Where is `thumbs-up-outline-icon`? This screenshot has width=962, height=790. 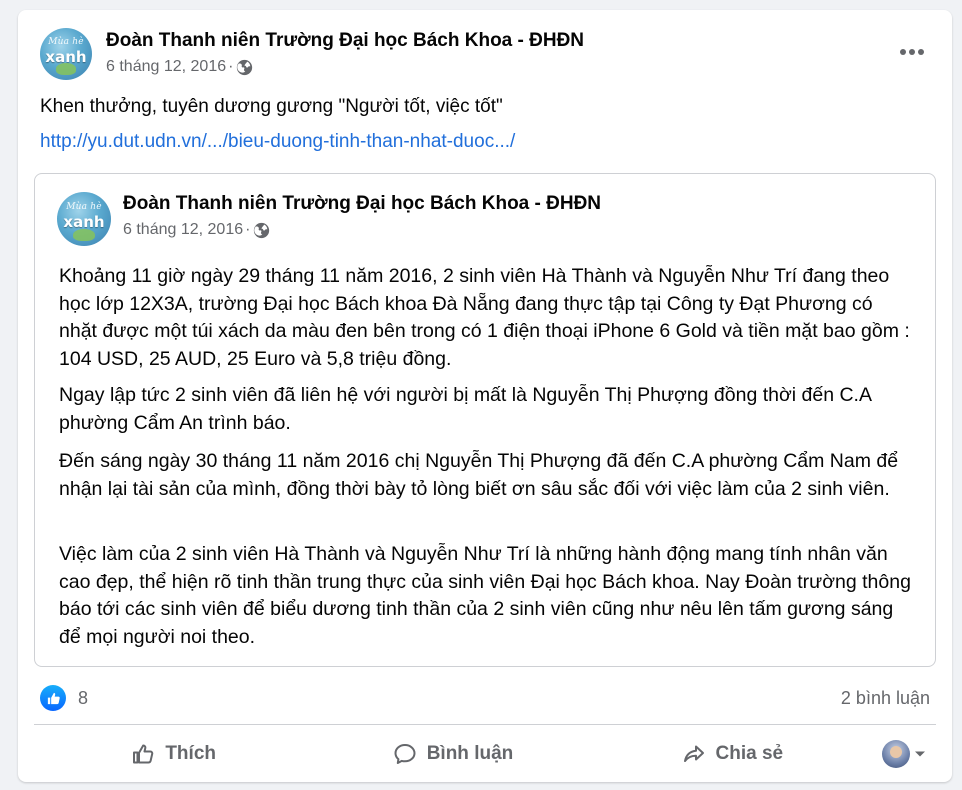 thumbs-up-outline-icon is located at coordinates (143, 754).